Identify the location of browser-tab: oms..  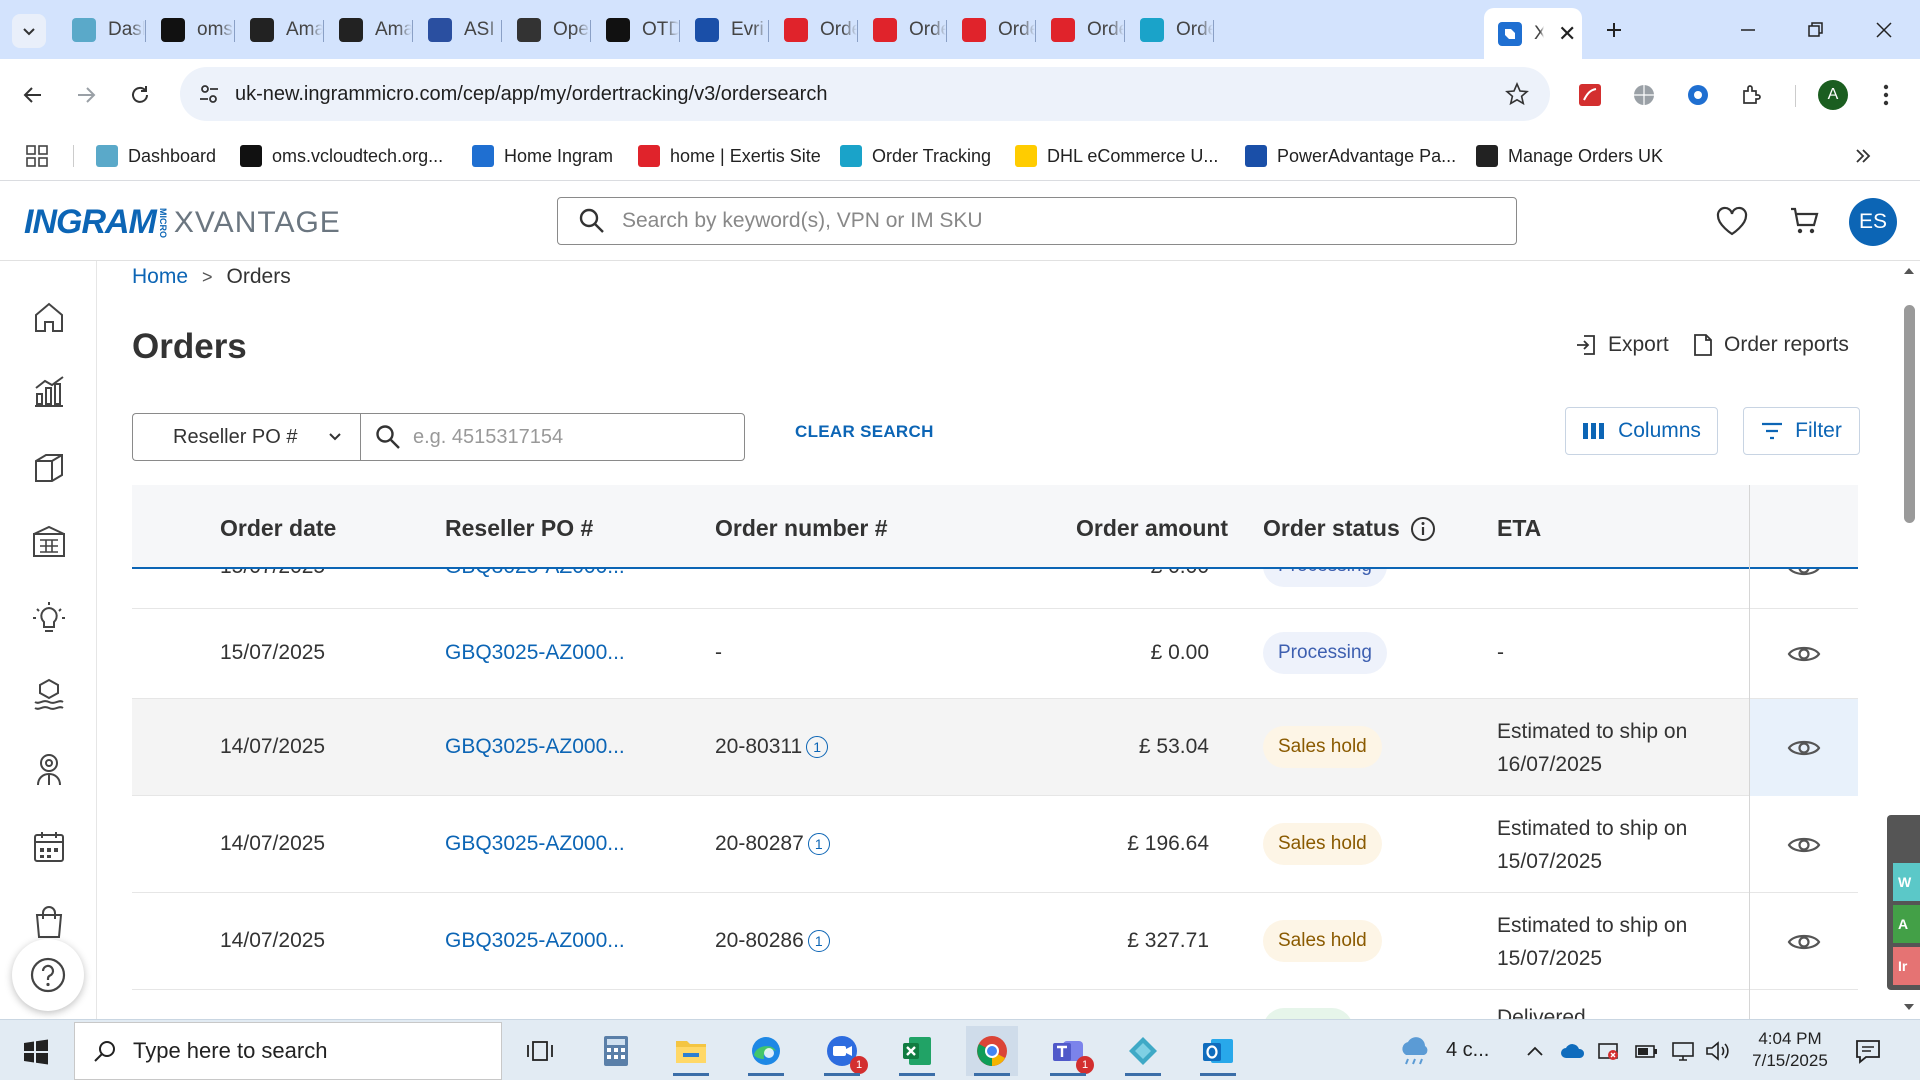
(190, 30).